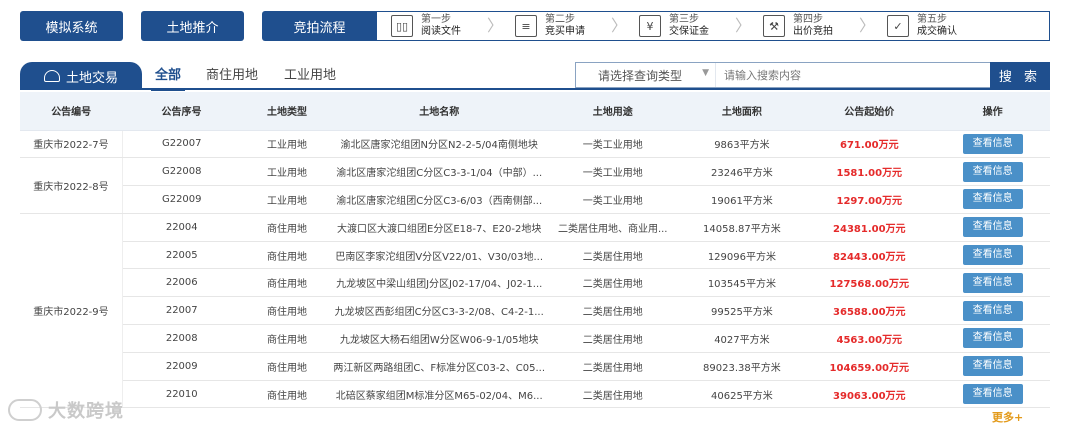 Image resolution: width=1080 pixels, height=429 pixels. Describe the element at coordinates (742, 311) in the screenshot. I see `land-area-cell: 99525平方米` at that location.